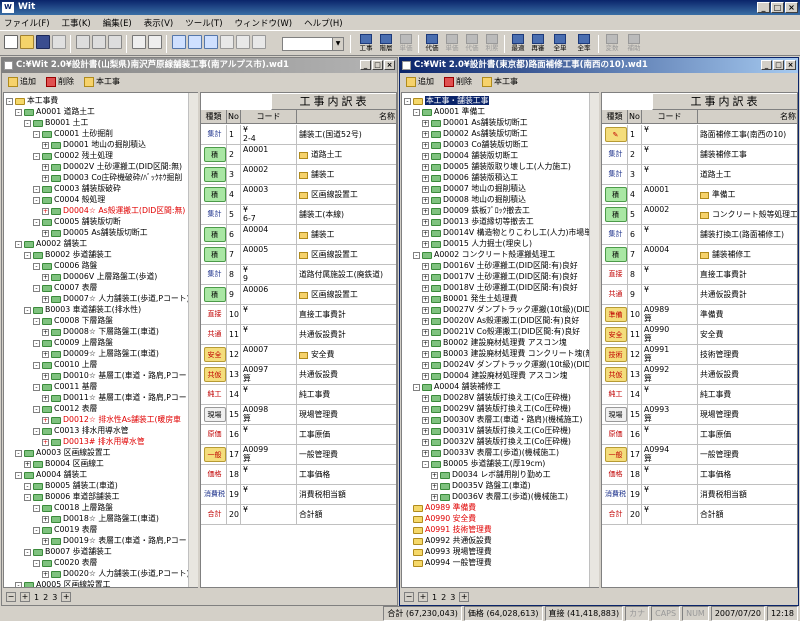  Describe the element at coordinates (56, 122) in the screenshot. I see `tree-node: - B0001 土工` at that location.